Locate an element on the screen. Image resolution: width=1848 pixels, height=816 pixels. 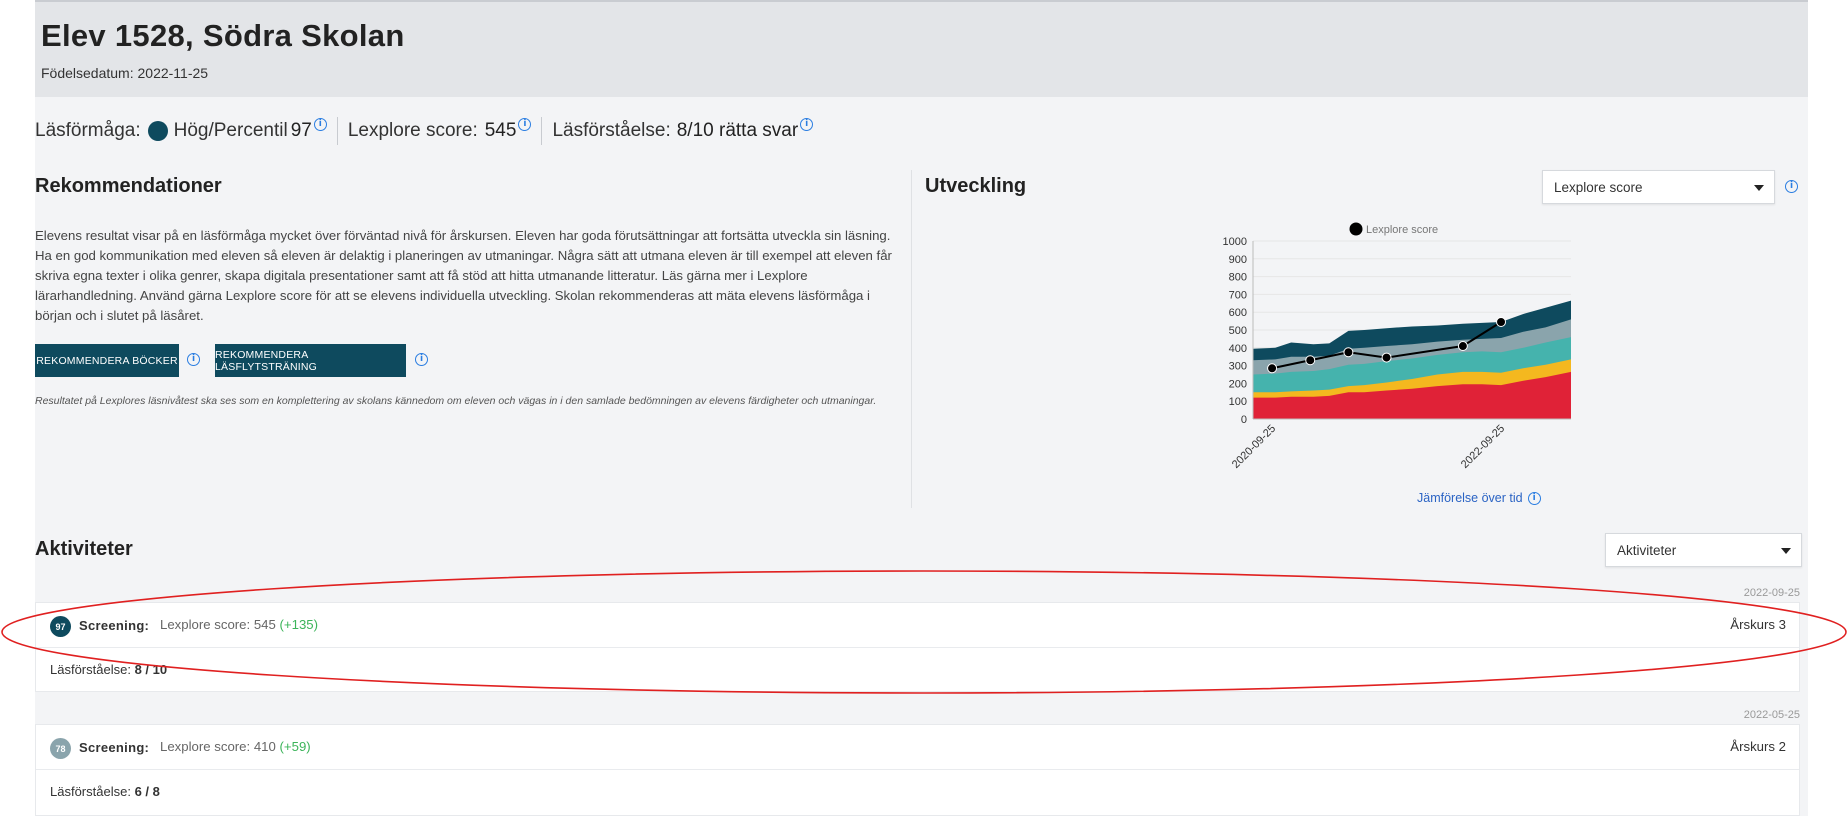
metric-select: Lexplore score is located at coordinates (1658, 187).